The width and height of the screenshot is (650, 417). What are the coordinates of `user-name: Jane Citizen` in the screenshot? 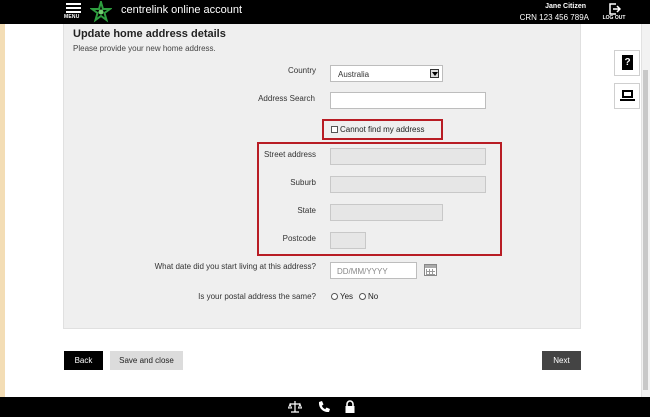 It's located at (565, 6).